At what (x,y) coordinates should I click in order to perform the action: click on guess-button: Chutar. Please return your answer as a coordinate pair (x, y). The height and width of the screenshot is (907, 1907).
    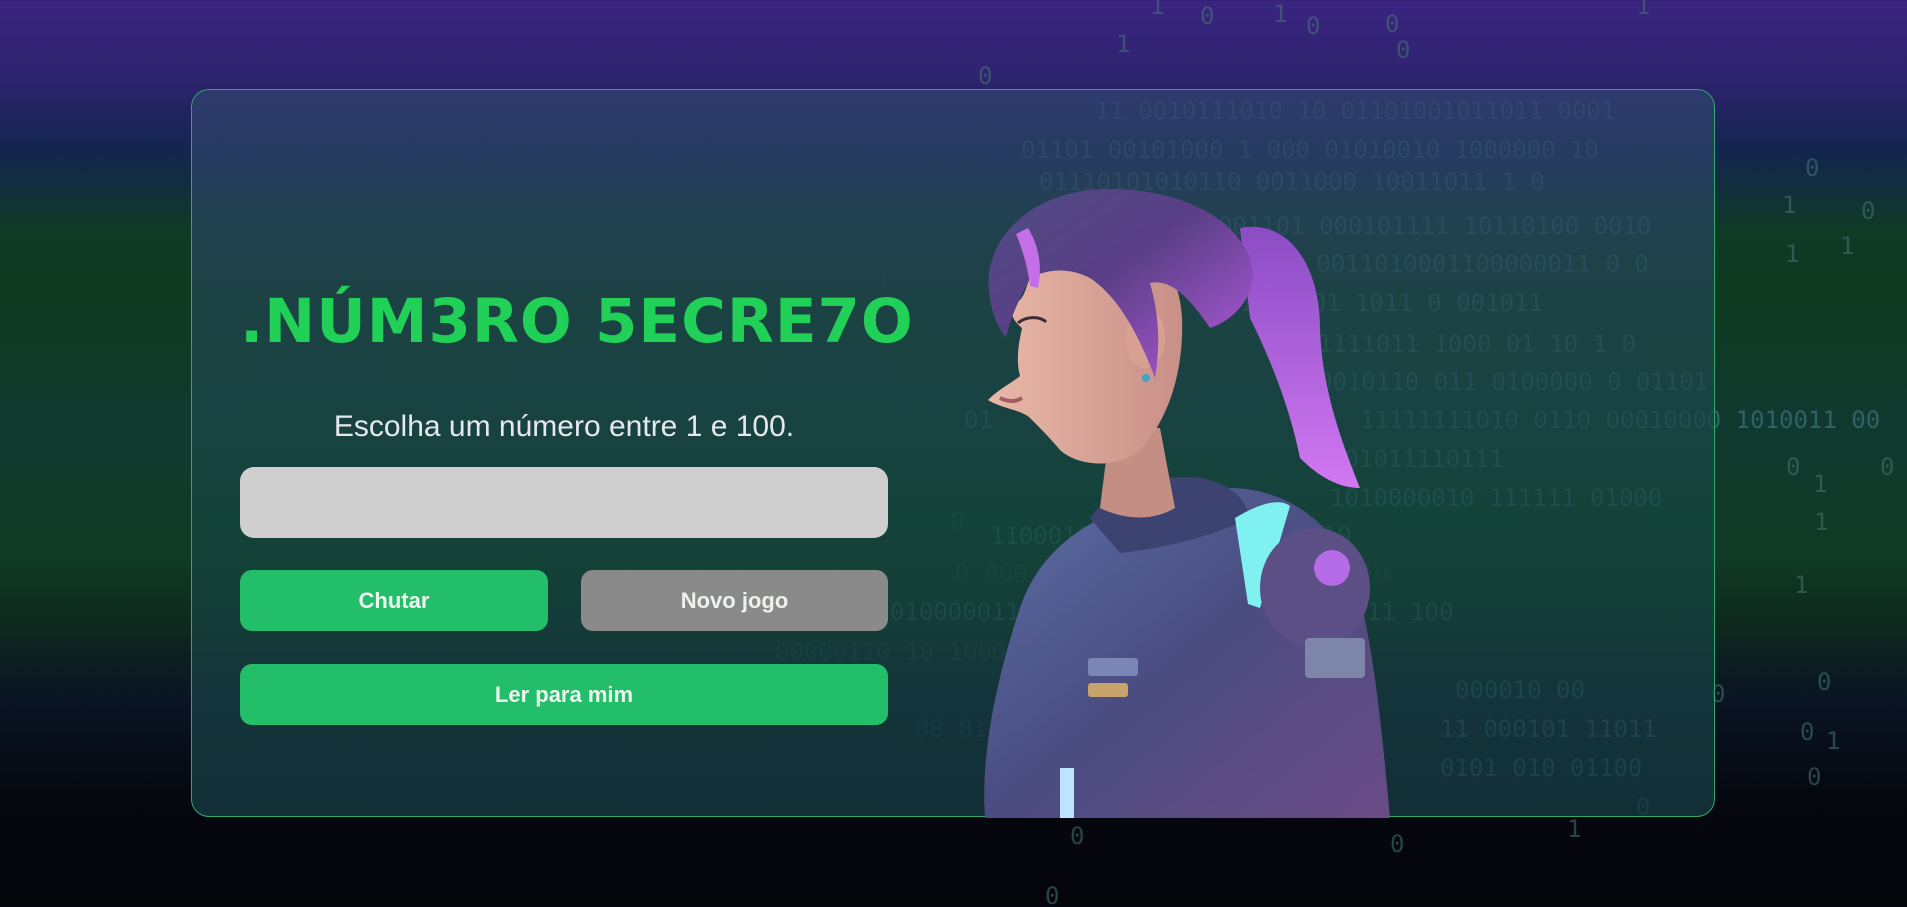
    Looking at the image, I should click on (394, 600).